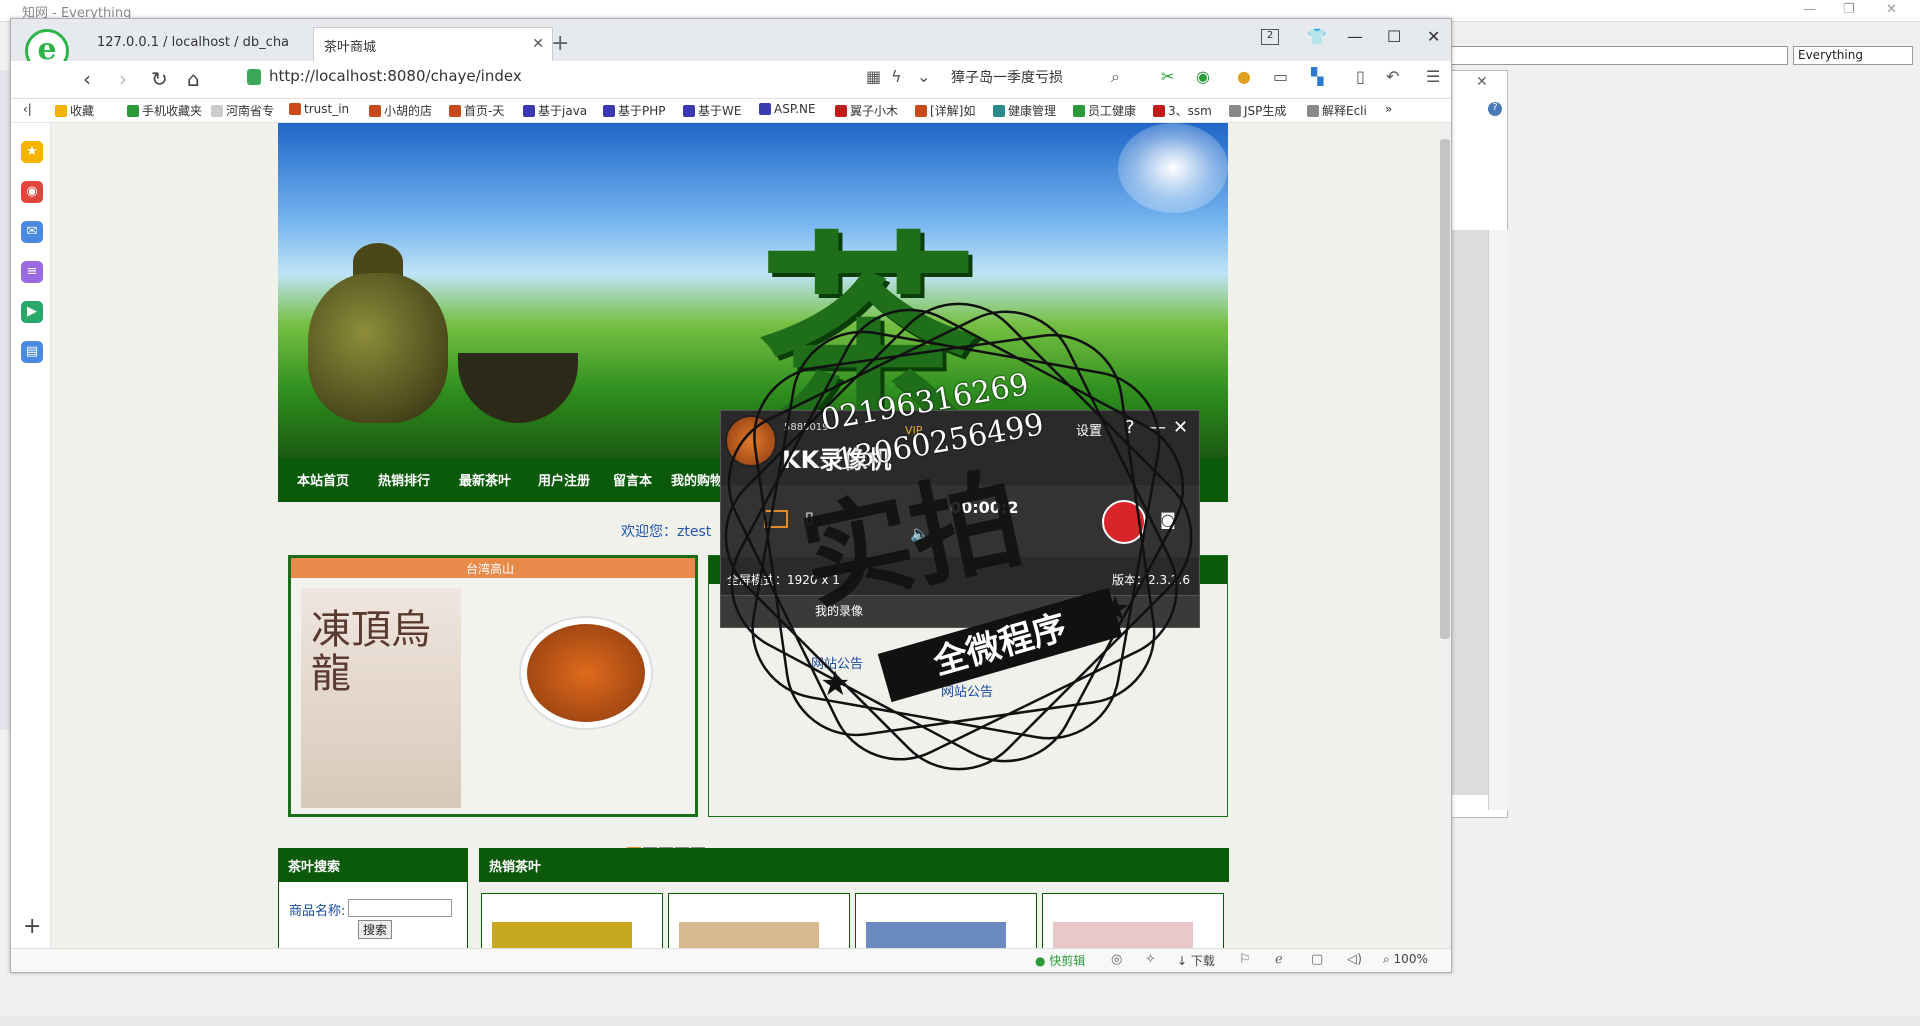  What do you see at coordinates (1445, 389) in the screenshot?
I see `scrollbar-thumb` at bounding box center [1445, 389].